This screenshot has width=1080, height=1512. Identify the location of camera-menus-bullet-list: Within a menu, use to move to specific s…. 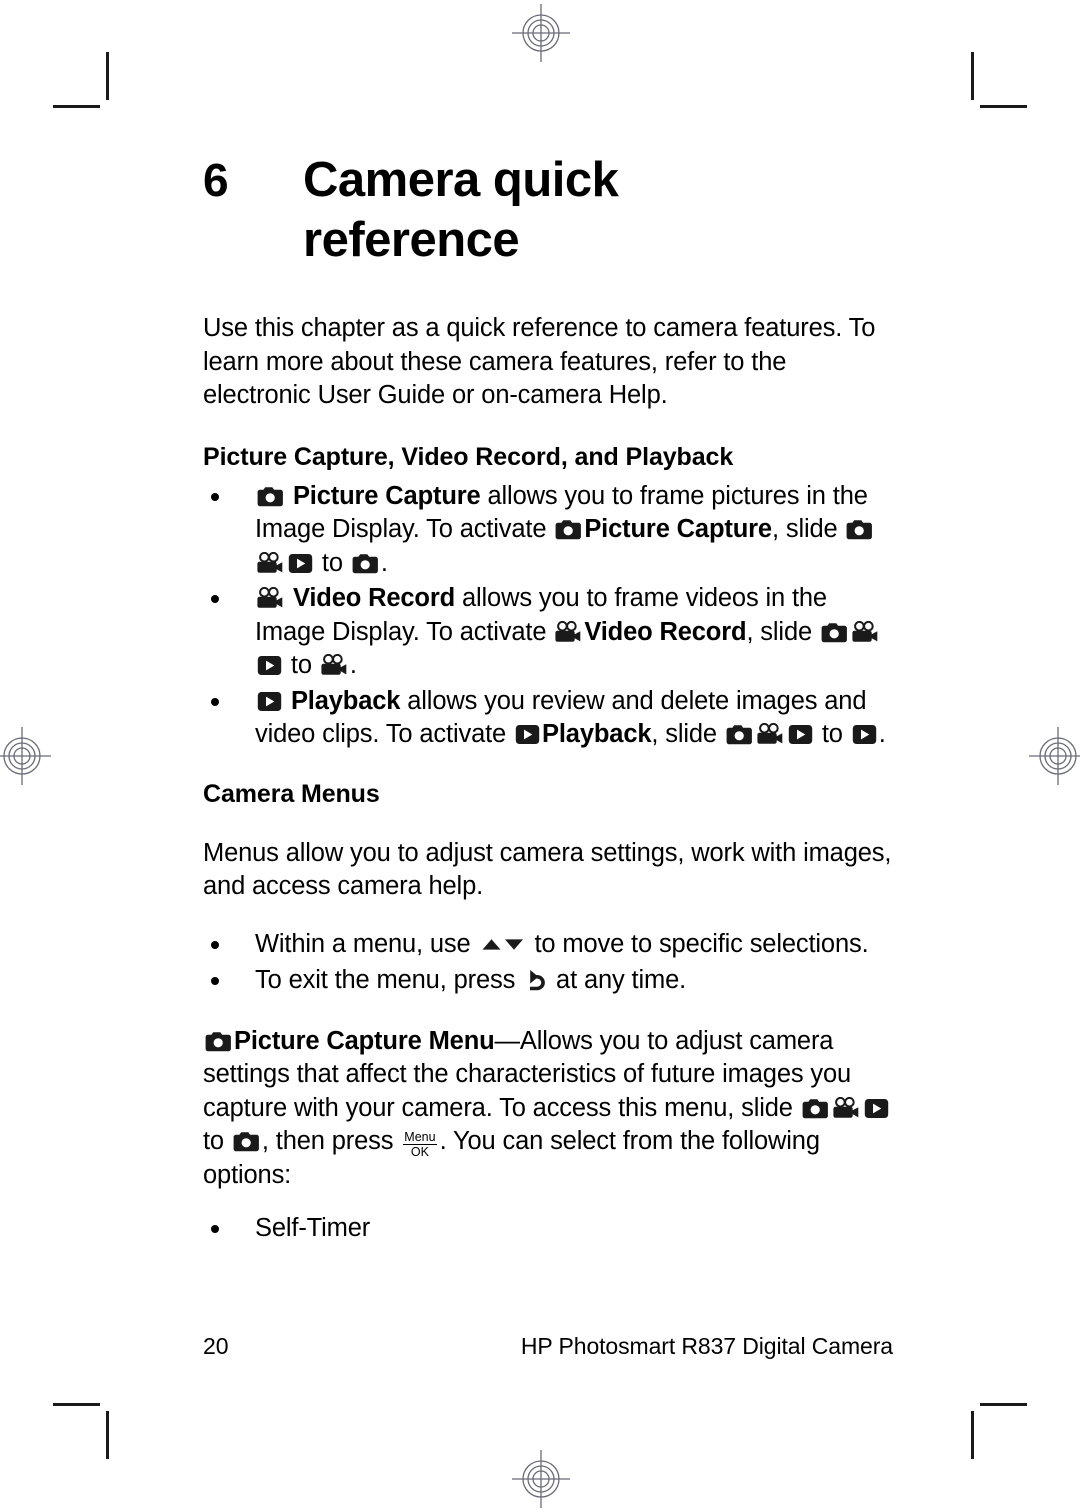
(548, 964).